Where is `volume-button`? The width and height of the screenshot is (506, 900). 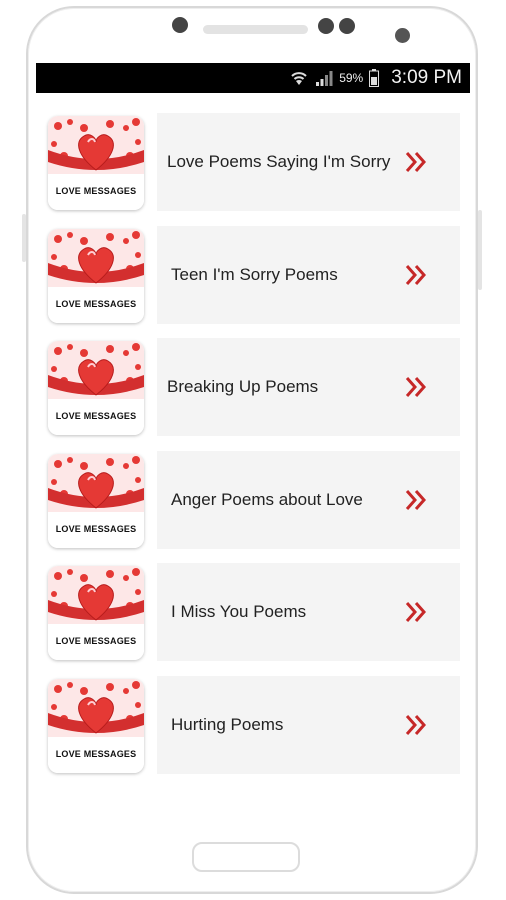 volume-button is located at coordinates (24, 238).